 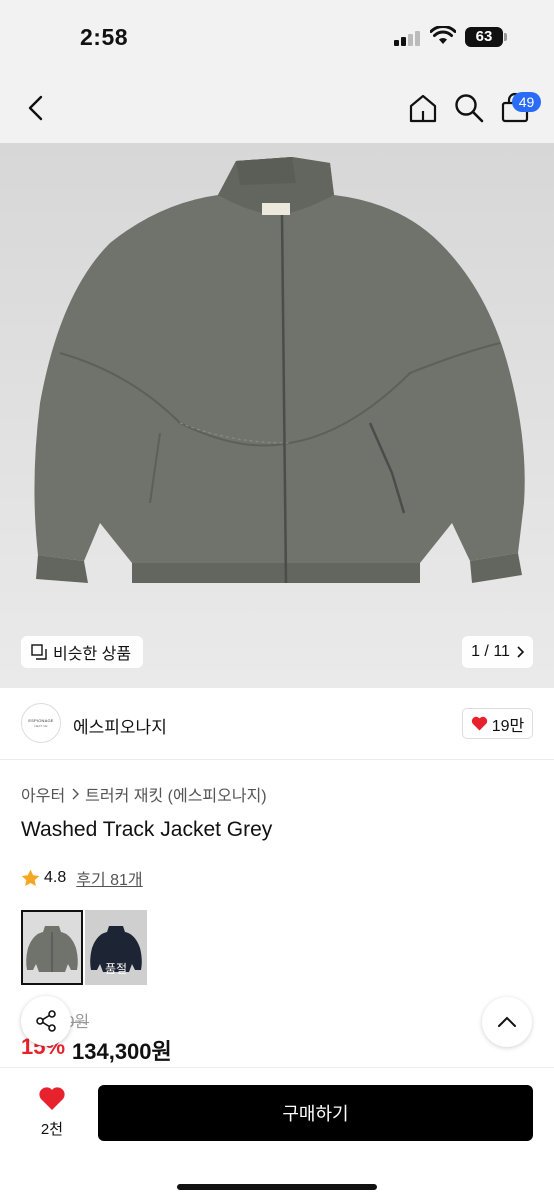 I want to click on brand-logo: ESPIONAGE NEXT NE, so click(x=41, y=723).